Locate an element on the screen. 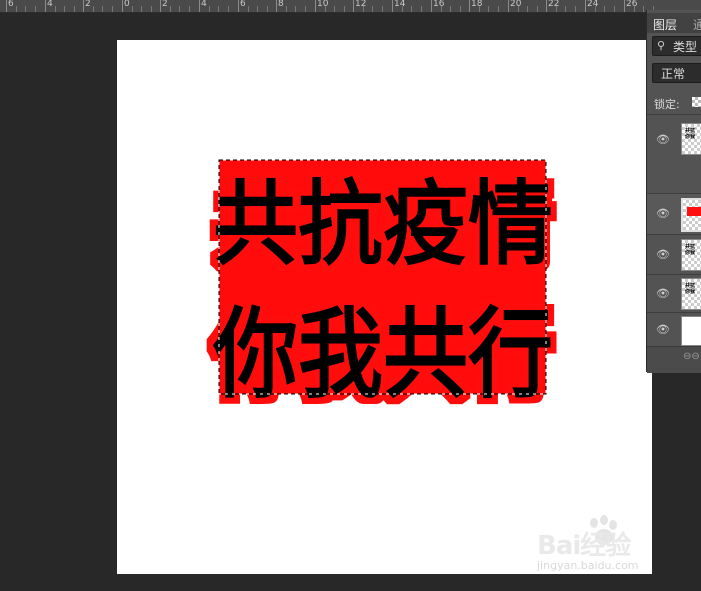  lock-label: 锁定: is located at coordinates (667, 104).